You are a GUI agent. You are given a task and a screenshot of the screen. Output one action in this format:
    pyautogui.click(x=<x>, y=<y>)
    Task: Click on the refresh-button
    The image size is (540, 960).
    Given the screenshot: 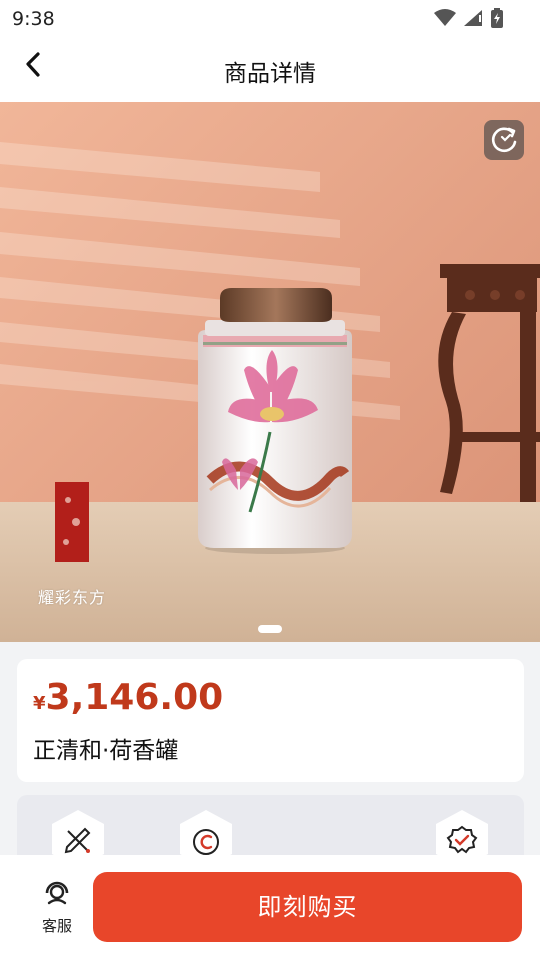 What is the action you would take?
    pyautogui.click(x=504, y=140)
    